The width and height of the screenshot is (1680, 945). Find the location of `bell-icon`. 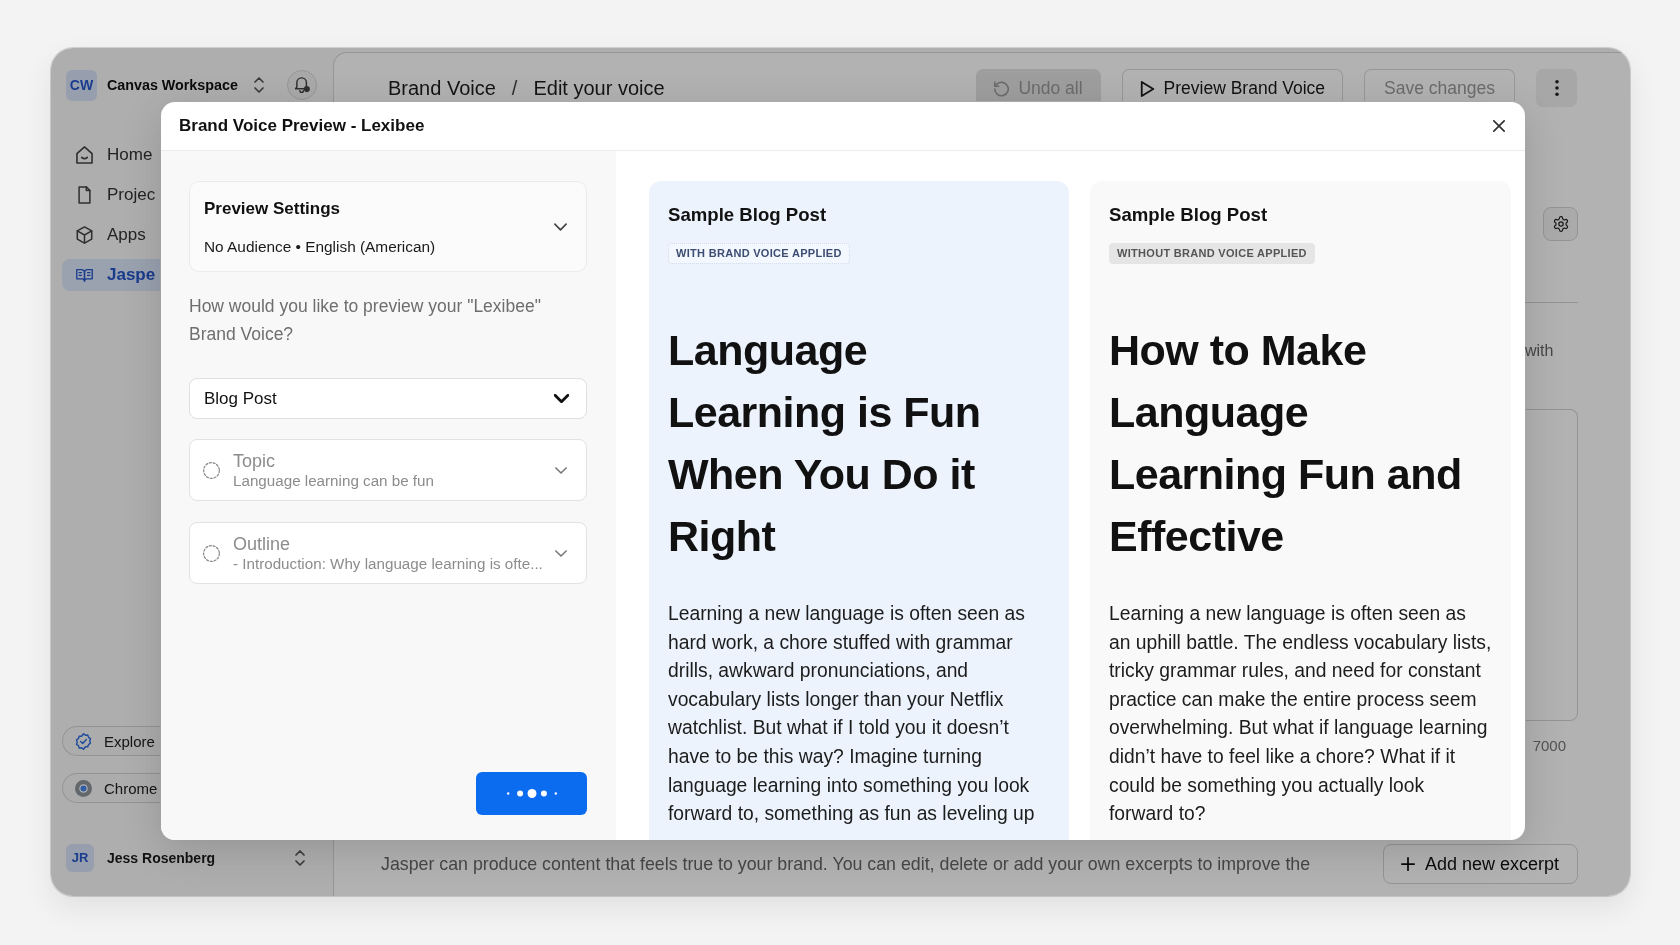

bell-icon is located at coordinates (302, 85).